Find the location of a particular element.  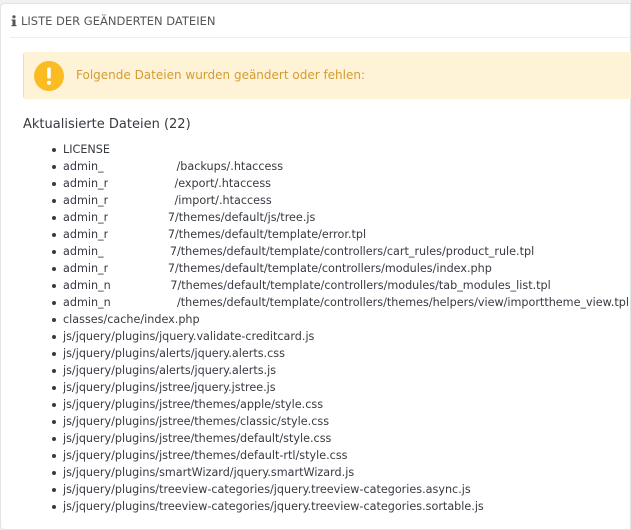

panel-title: LISTE DER GEÄNDERTEN DATEIEN is located at coordinates (118, 20).